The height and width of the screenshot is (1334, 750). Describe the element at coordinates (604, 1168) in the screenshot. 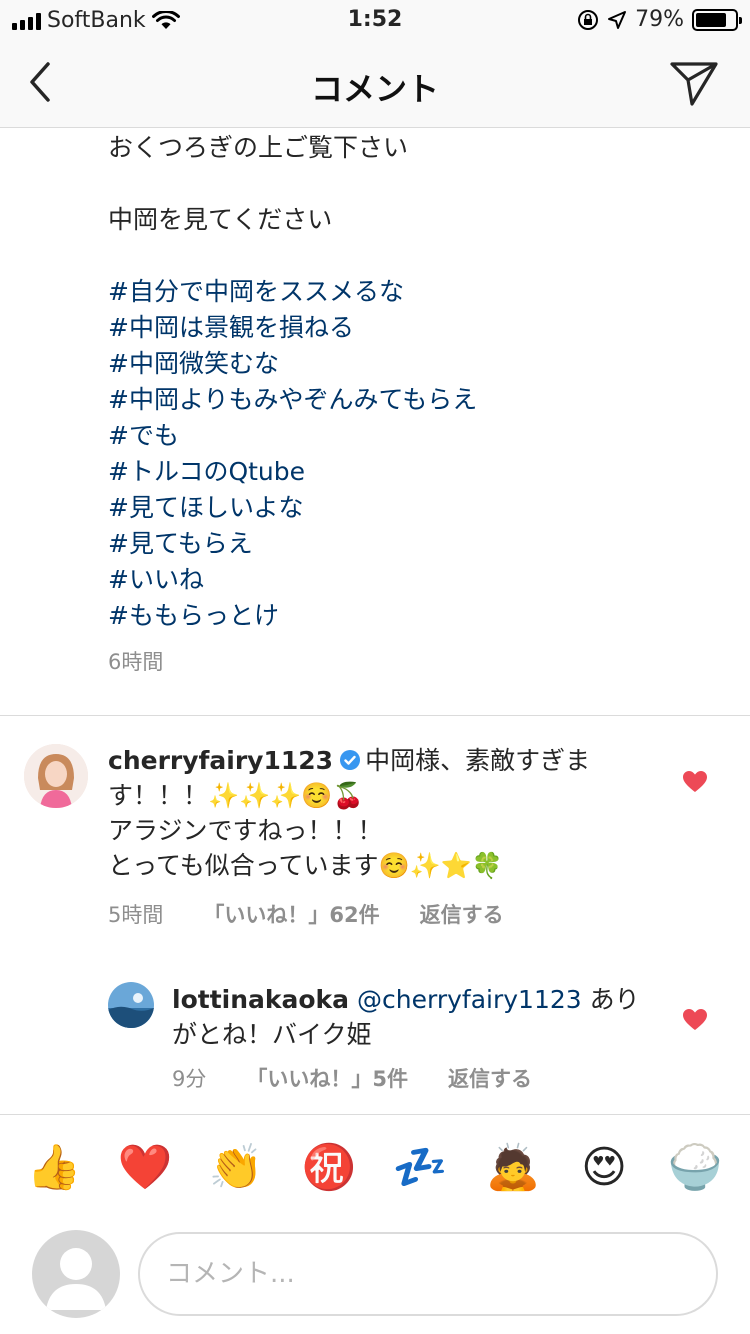

I see `heart-eyes-emoji-icon: 😍` at that location.